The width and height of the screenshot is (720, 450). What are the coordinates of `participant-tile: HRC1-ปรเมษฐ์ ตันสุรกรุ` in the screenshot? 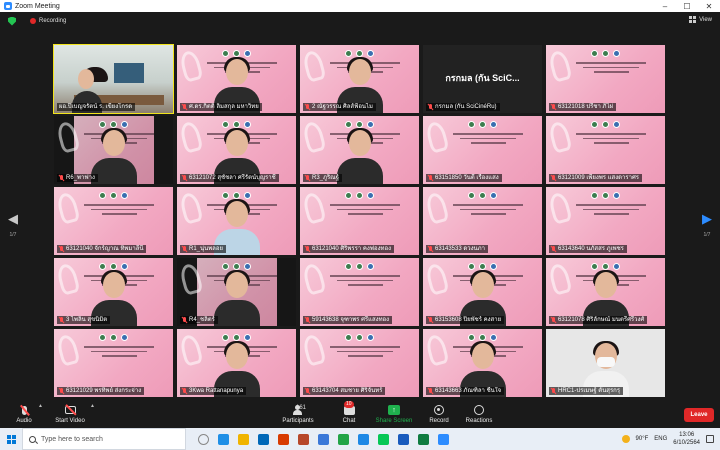 It's located at (605, 363).